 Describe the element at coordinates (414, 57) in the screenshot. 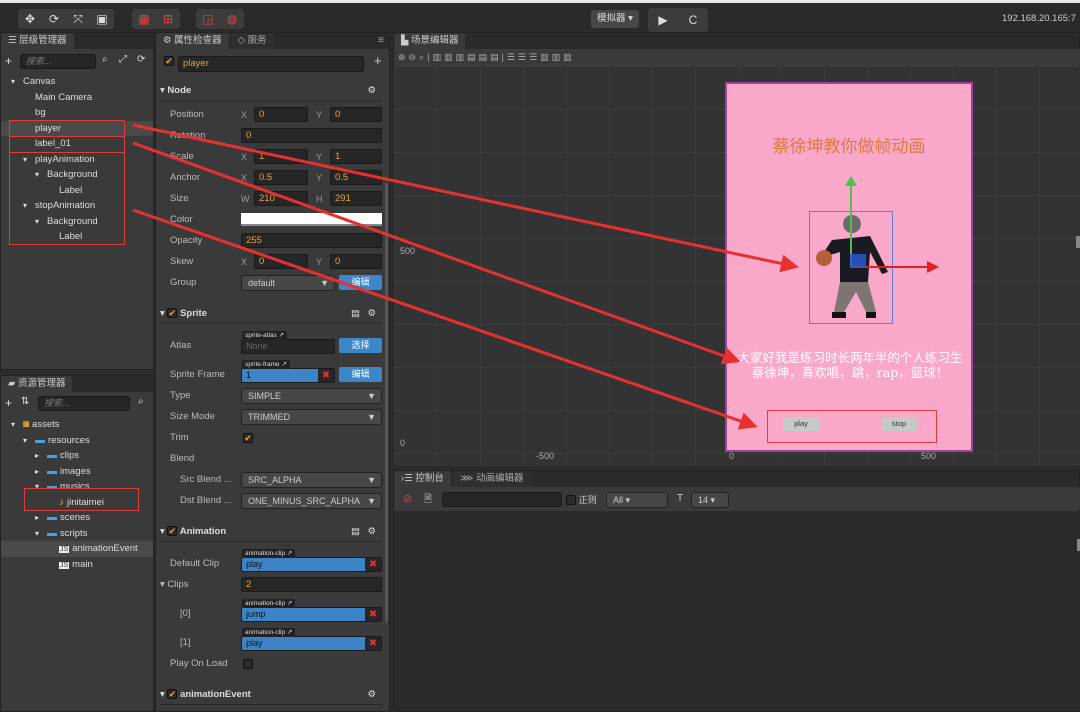

I see `zoom-out-icon: ⊖` at that location.